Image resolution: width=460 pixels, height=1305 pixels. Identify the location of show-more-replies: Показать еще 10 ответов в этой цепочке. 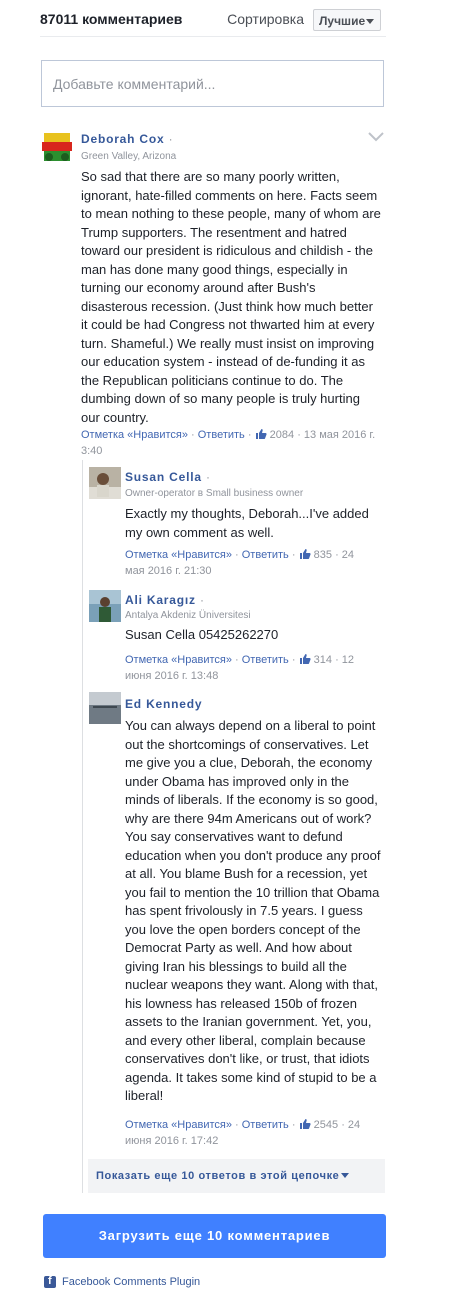
(236, 1176).